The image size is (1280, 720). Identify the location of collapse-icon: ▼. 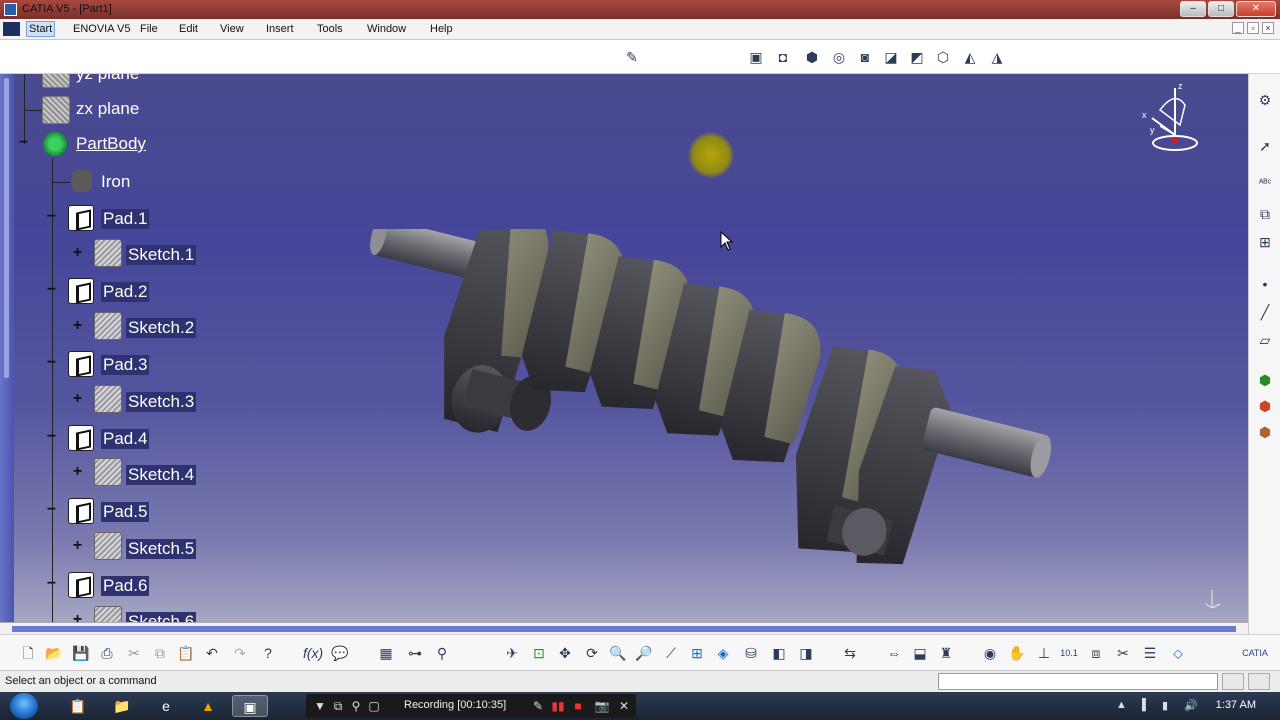
(320, 706).